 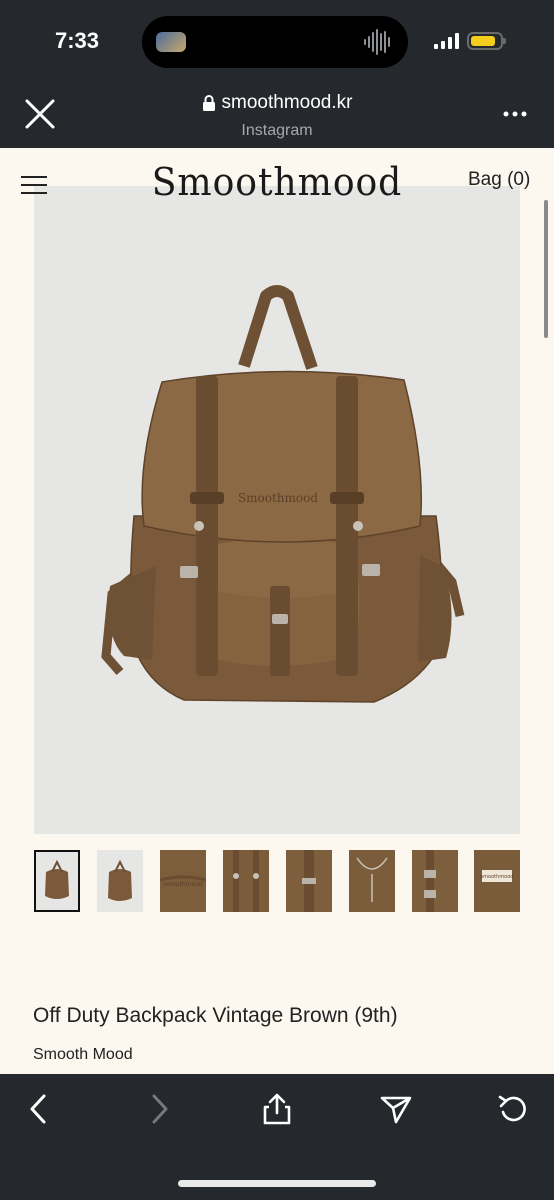 I want to click on url-row: smoothmood.kr, so click(x=277, y=103).